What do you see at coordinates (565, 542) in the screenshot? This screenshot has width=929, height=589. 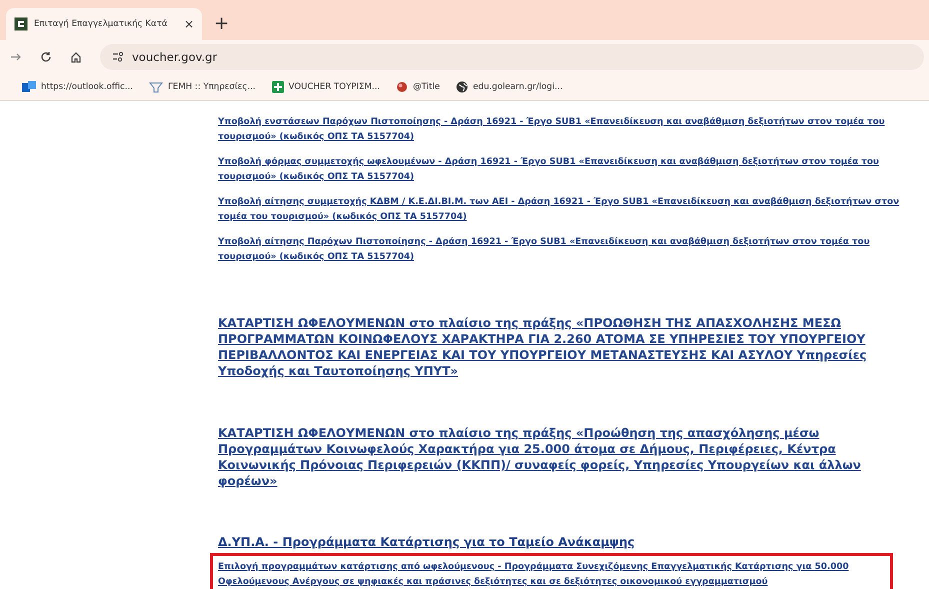 I see `section-heading-link: Δ.ΥΠ.Α. - Προγράμματα Κατάρτισης για το Ταμείο Ανάκαμψης` at bounding box center [565, 542].